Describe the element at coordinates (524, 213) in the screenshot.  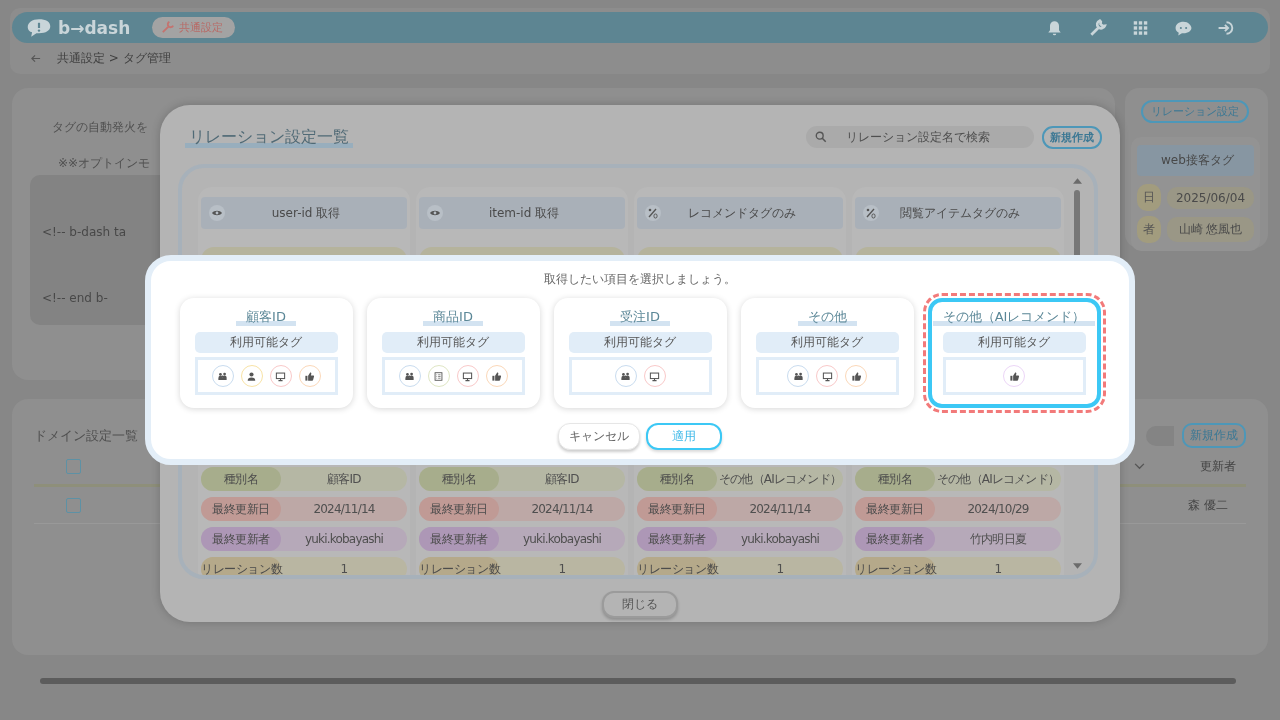
I see `card-title: item-id 取得` at that location.